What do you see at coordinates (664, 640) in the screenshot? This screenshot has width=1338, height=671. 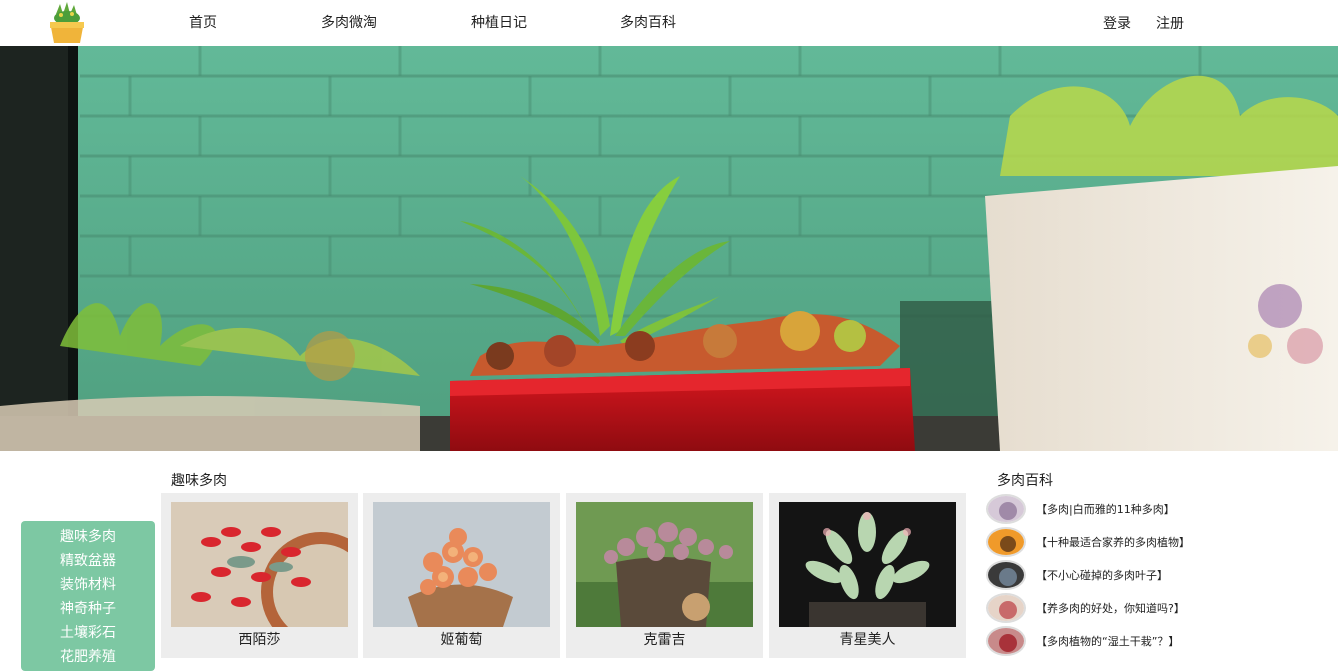 I see `product-name: 克雷吉` at bounding box center [664, 640].